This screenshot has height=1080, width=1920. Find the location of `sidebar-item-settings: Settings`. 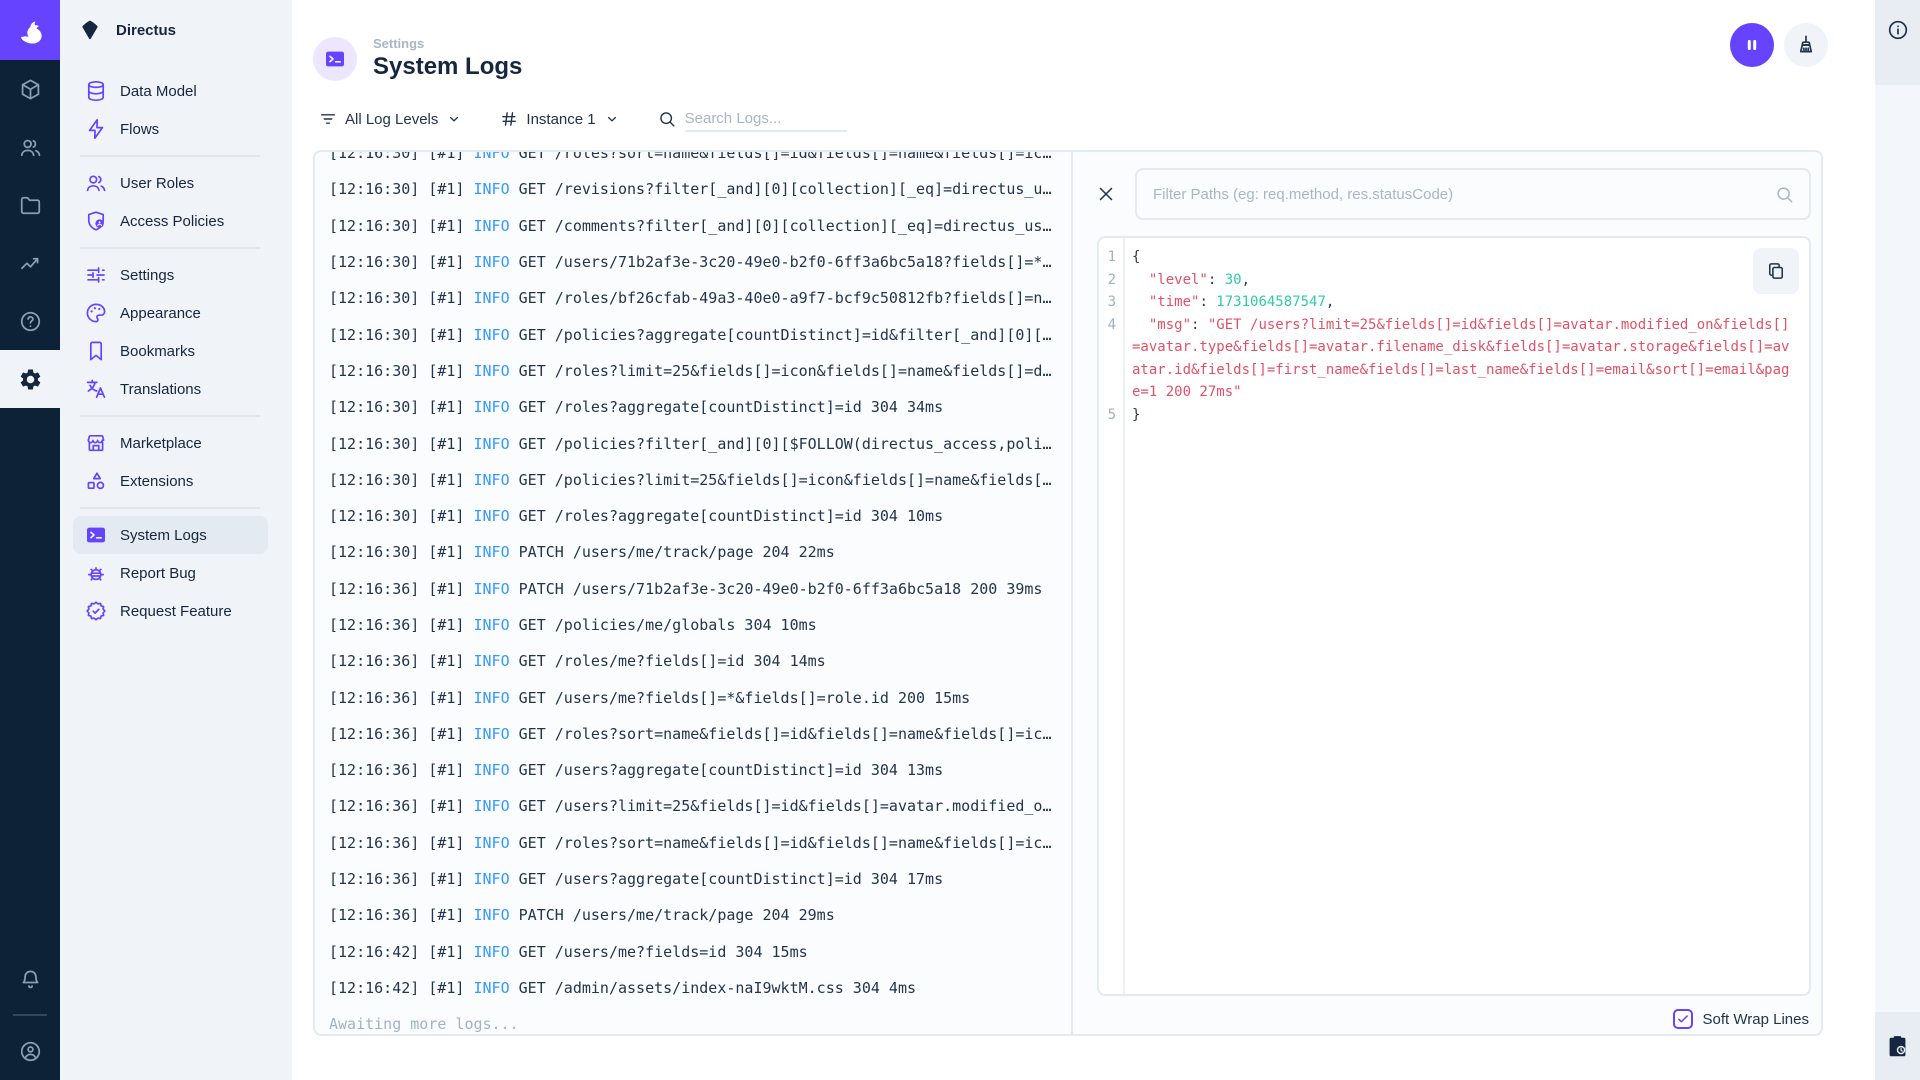

sidebar-item-settings: Settings is located at coordinates (170, 275).